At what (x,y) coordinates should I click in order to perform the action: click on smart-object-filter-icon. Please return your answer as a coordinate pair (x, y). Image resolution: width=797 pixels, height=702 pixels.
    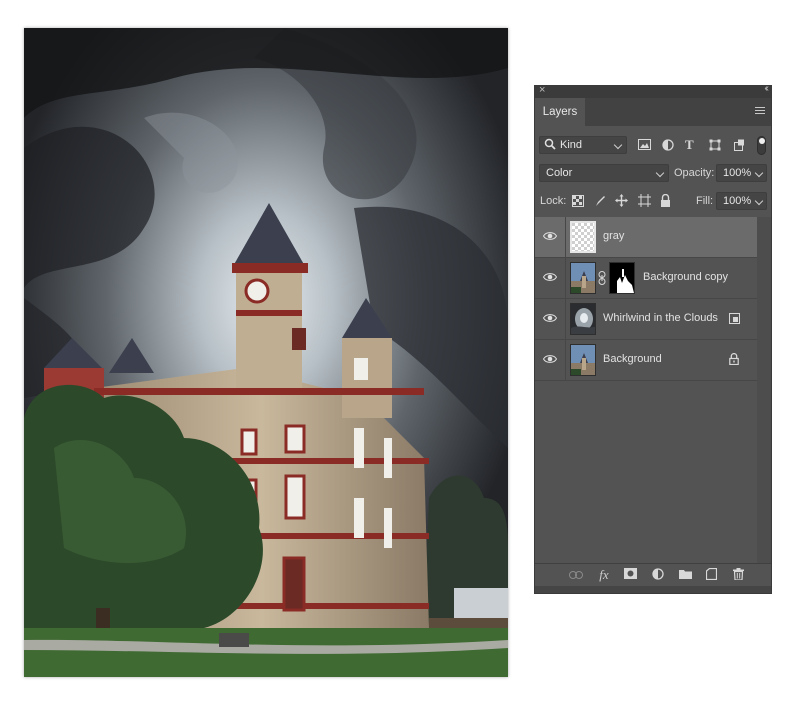
    Looking at the image, I should click on (741, 146).